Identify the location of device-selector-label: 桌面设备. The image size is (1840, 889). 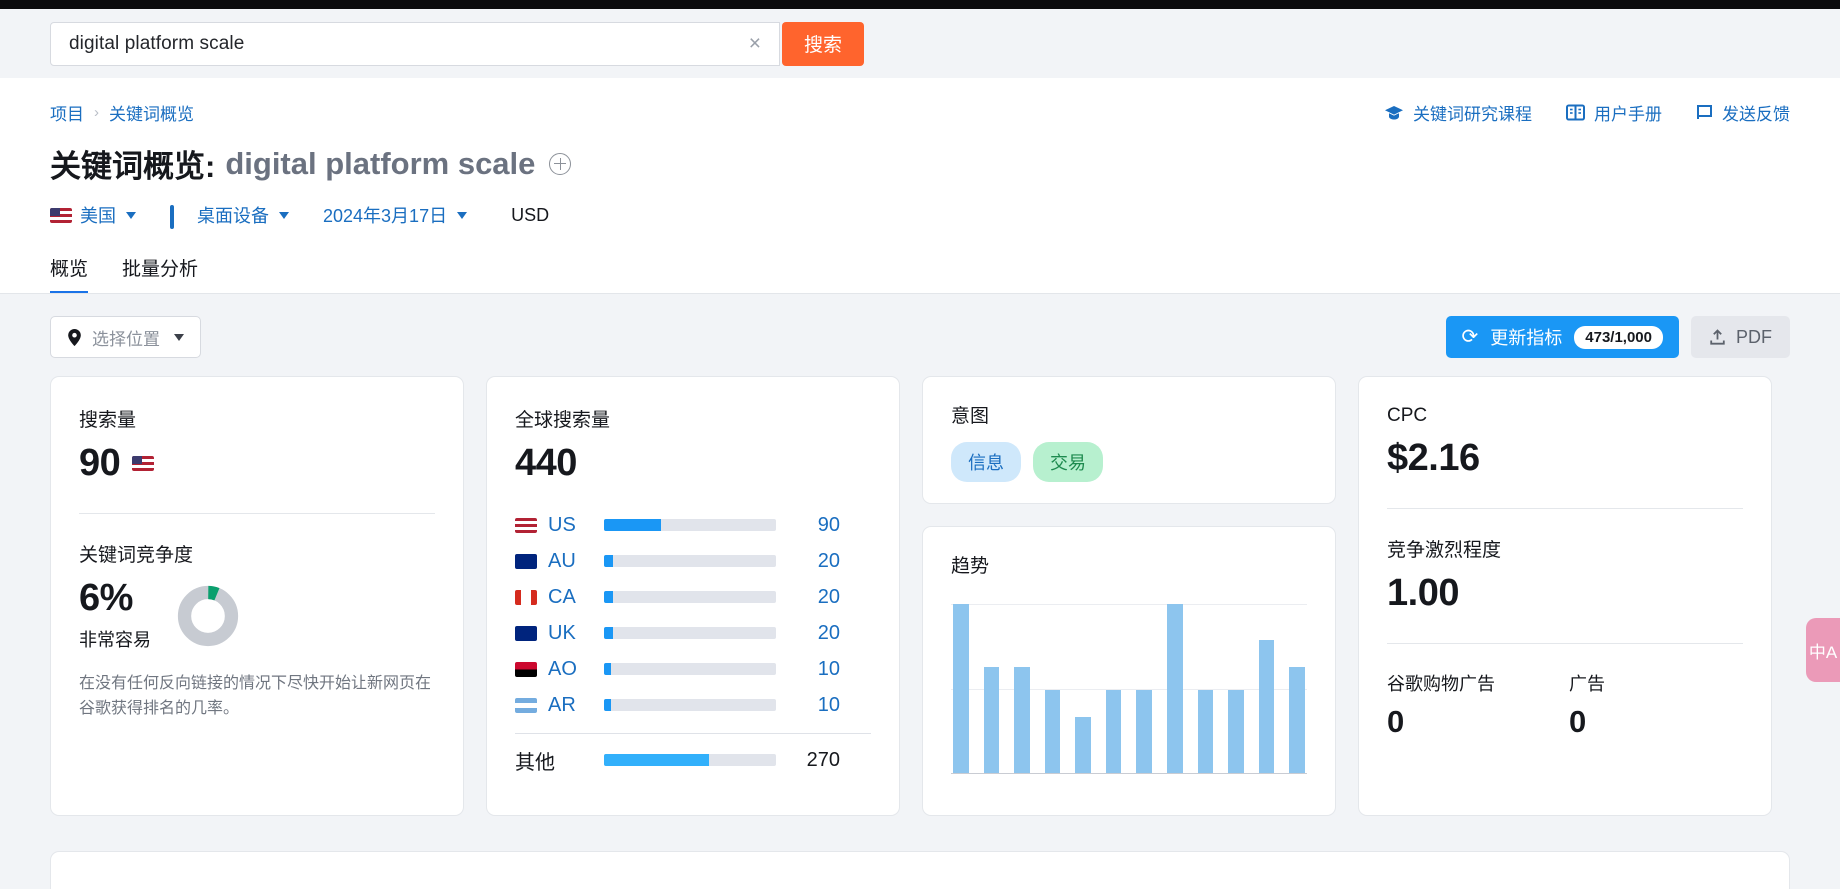
(233, 216).